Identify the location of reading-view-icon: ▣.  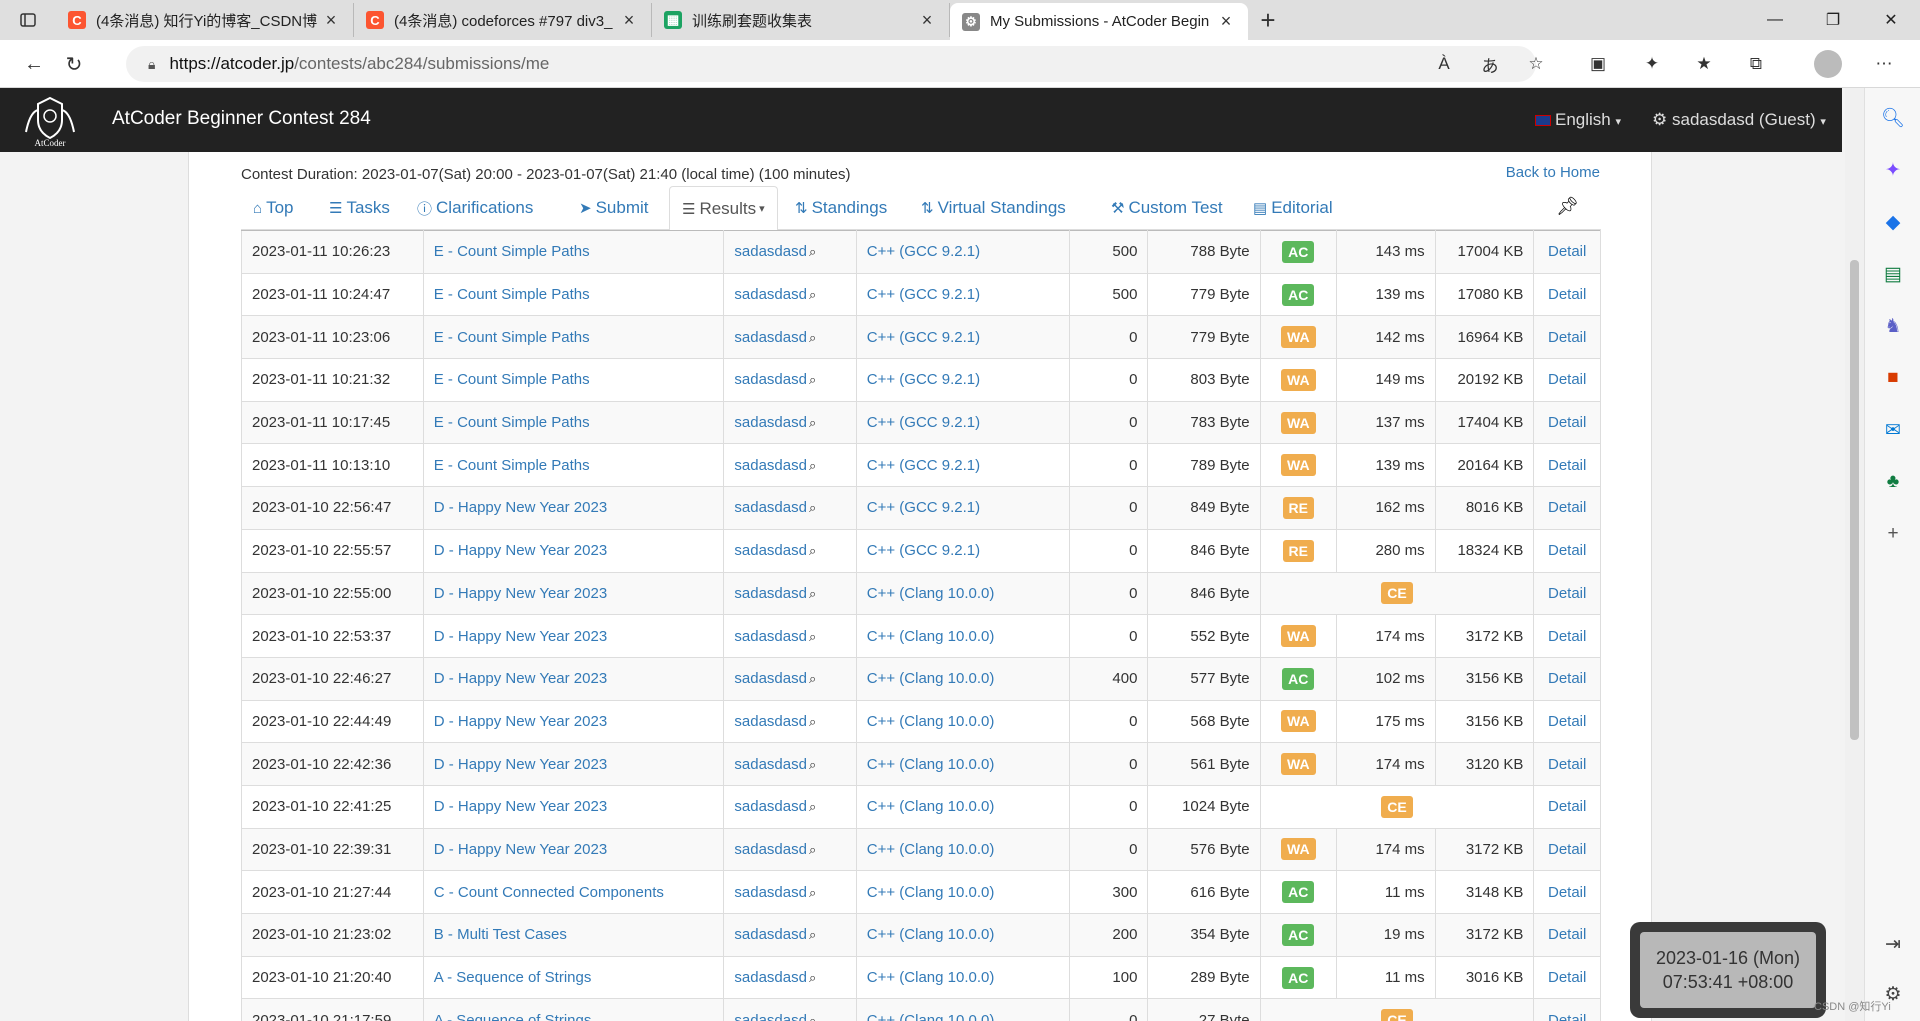
(1598, 64).